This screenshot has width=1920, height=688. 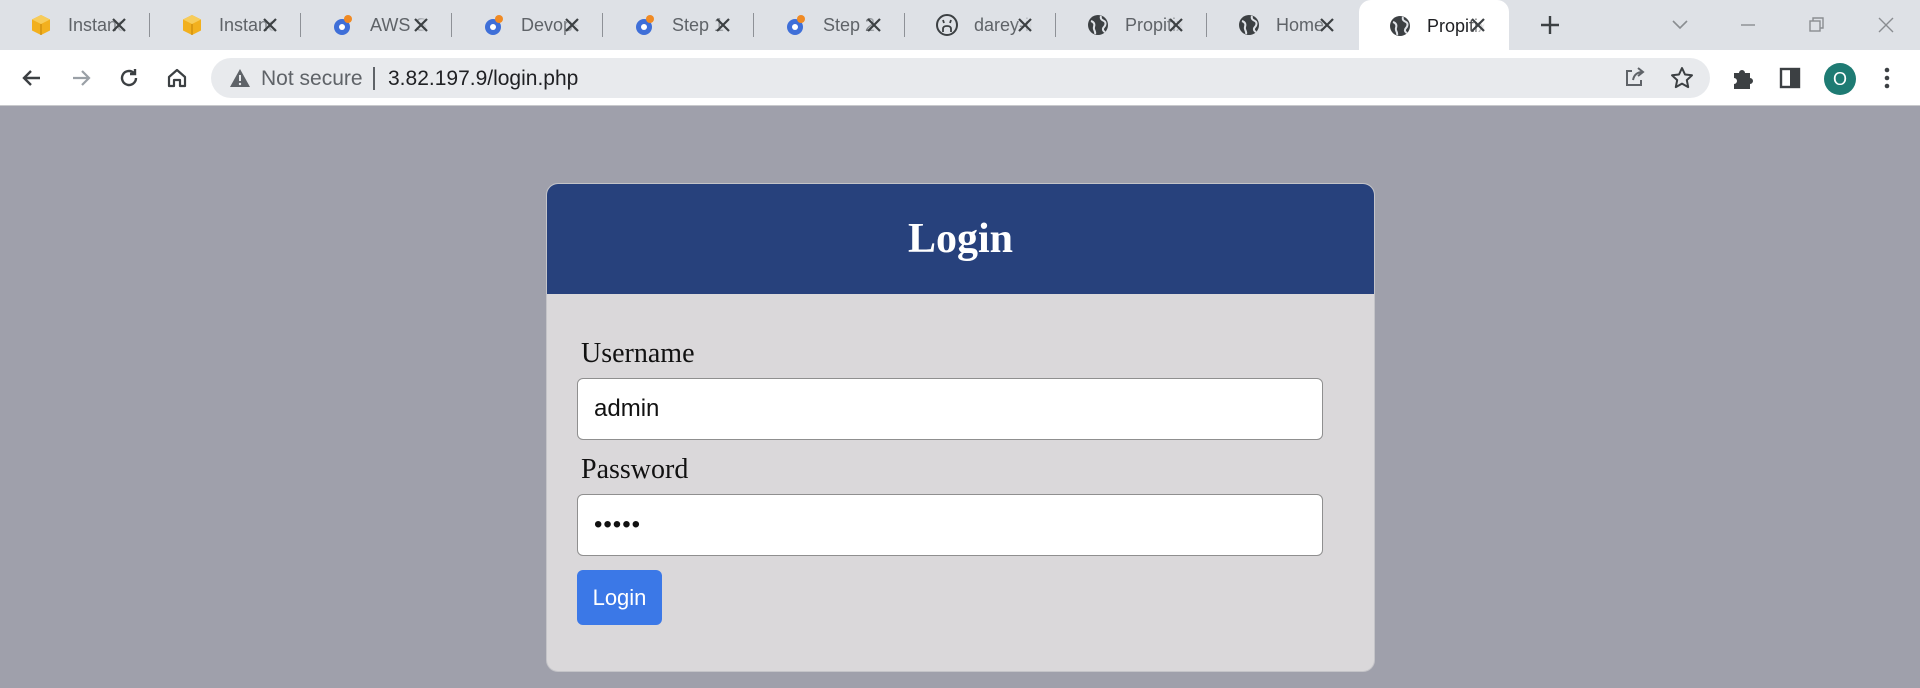 I want to click on bookmark-star-icon, so click(x=1682, y=78).